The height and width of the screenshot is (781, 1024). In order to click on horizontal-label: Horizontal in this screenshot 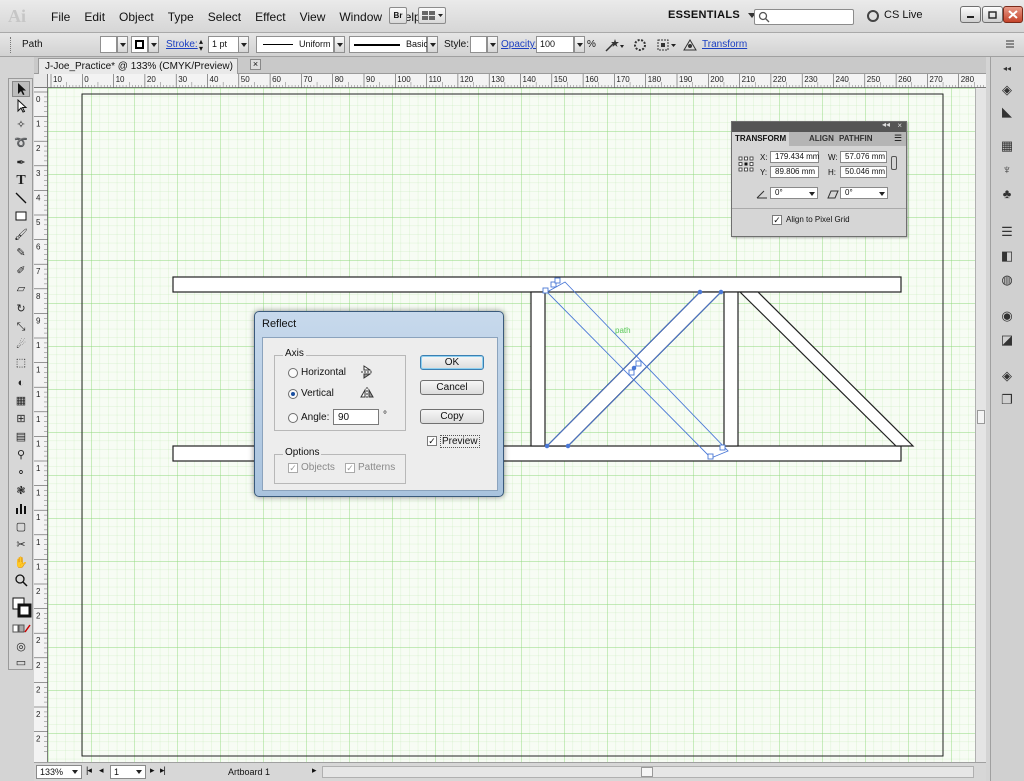, I will do `click(323, 372)`.